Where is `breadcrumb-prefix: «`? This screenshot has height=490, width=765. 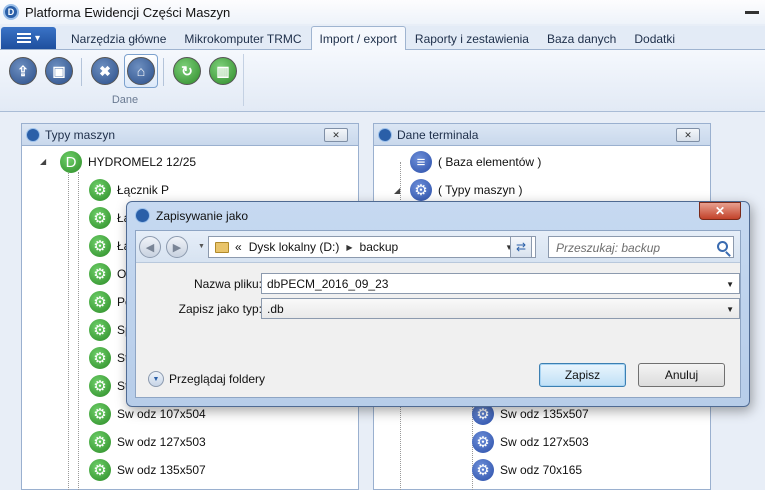
breadcrumb-prefix: « is located at coordinates (238, 247).